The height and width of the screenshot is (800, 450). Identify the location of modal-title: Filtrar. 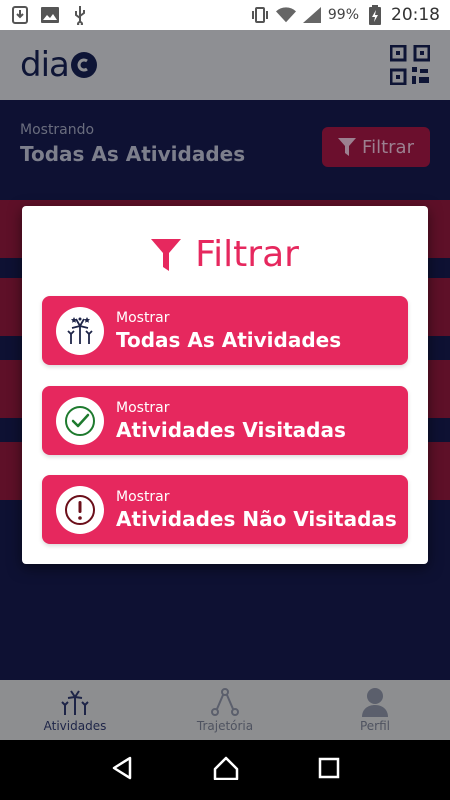
(225, 254).